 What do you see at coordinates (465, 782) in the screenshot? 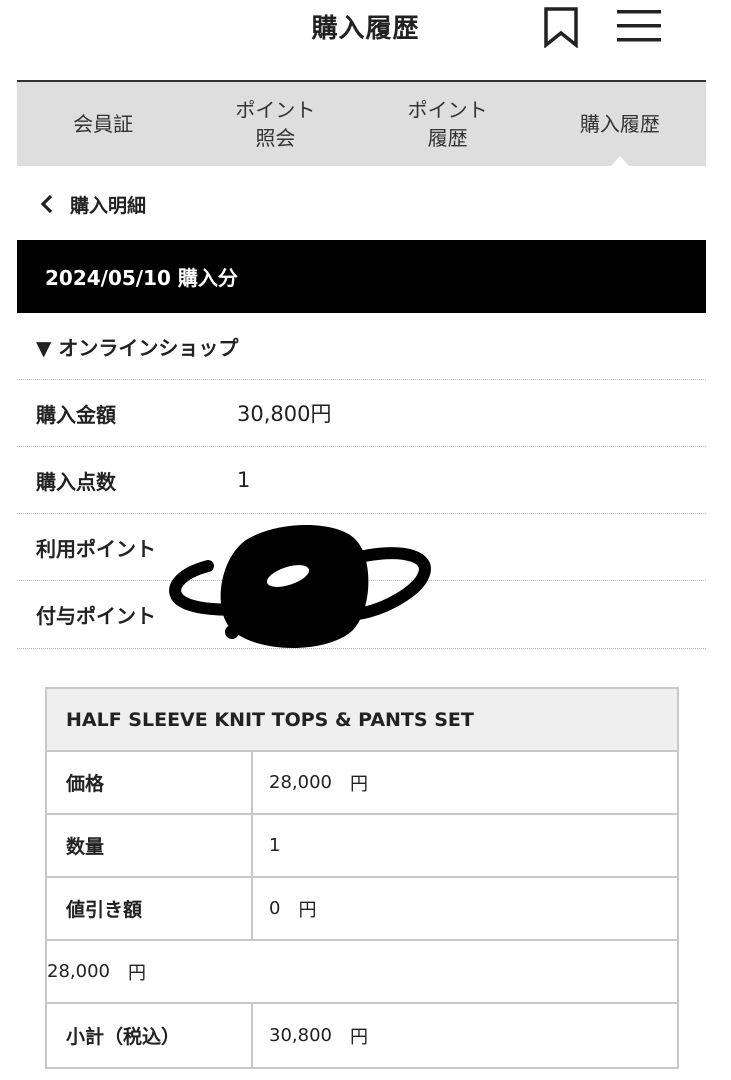
I see `price-value-cell: 28,000 円` at bounding box center [465, 782].